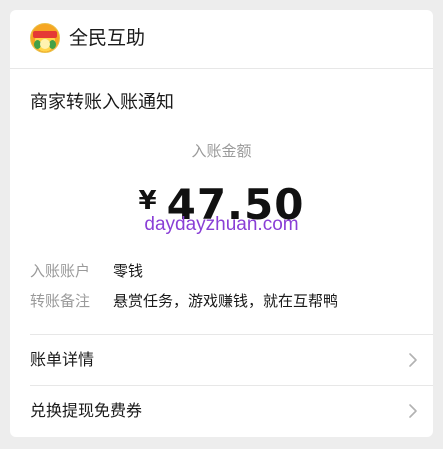  What do you see at coordinates (221, 360) in the screenshot?
I see `bill-details-link: 账单详情` at bounding box center [221, 360].